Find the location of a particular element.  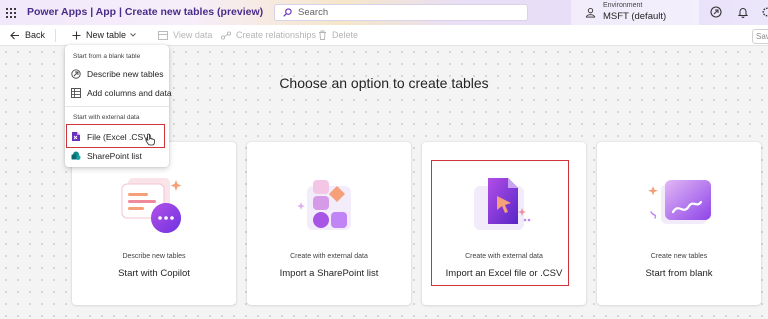

menu-item-sharepoint-list: SharePoint list is located at coordinates (106, 156).